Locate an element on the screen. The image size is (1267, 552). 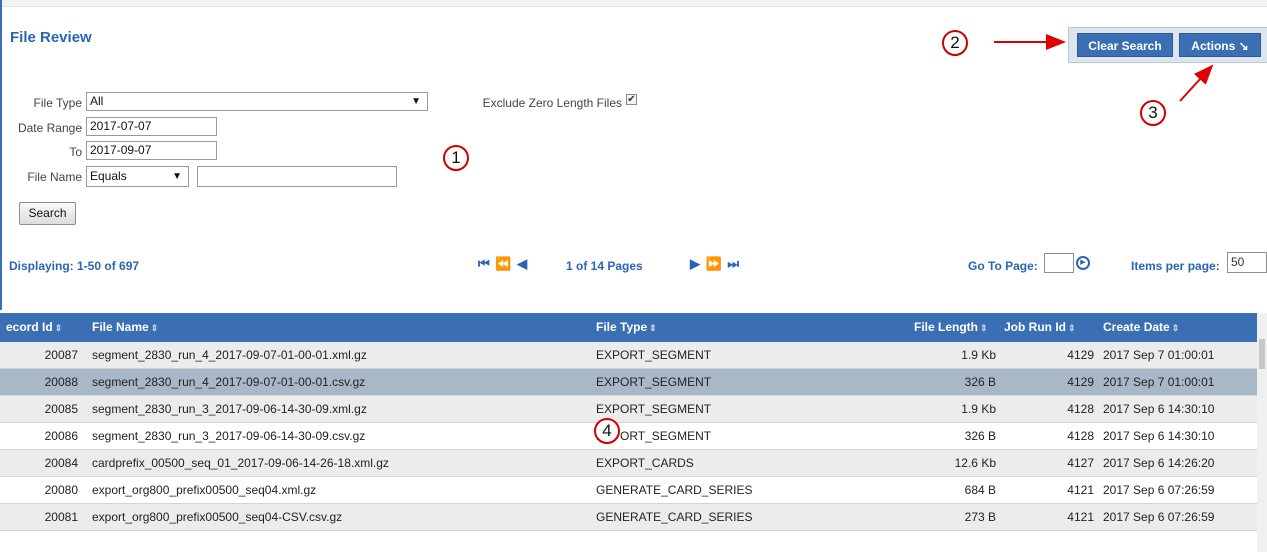
exclude-zero-checkbox: ✔ is located at coordinates (631, 99).